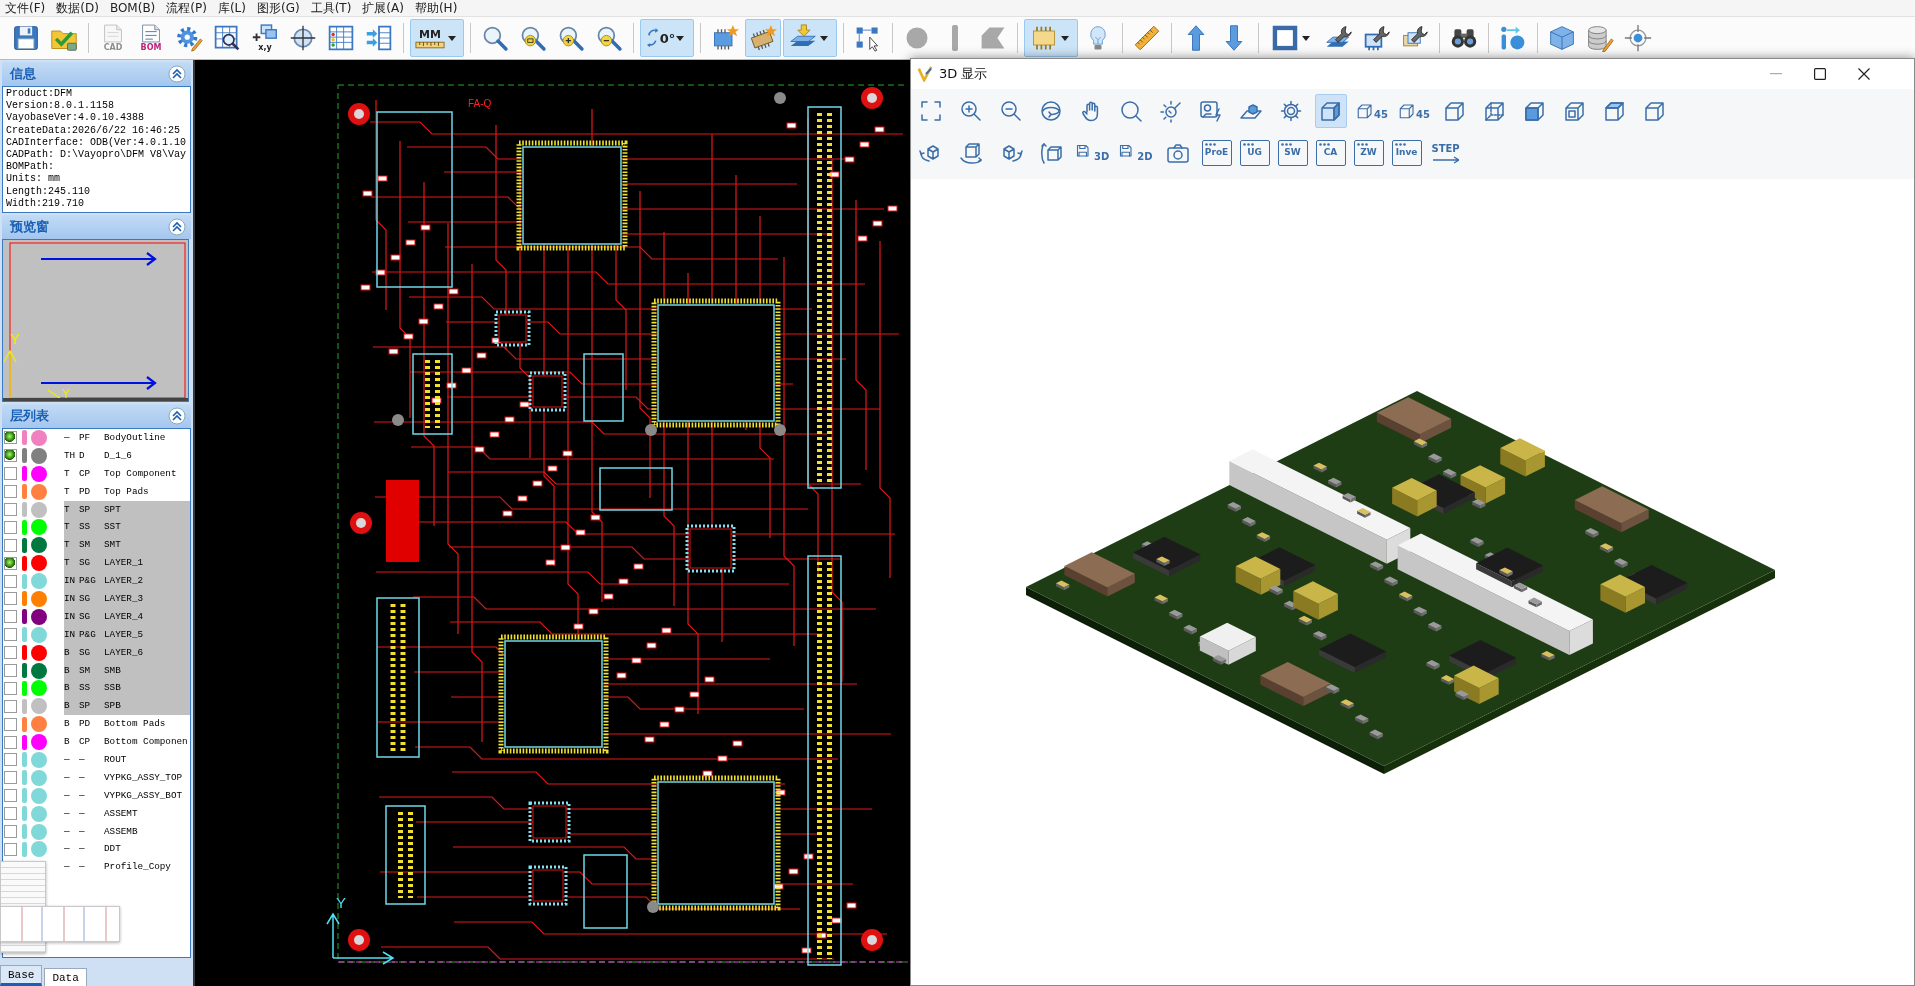 This screenshot has height=986, width=1915. I want to click on export-button: ProE, so click(1216, 153).